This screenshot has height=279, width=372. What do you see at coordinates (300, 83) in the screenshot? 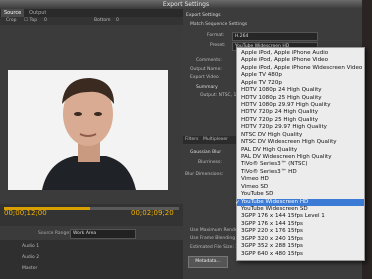
I see `preset-option: Apple TV 720p` at bounding box center [300, 83].